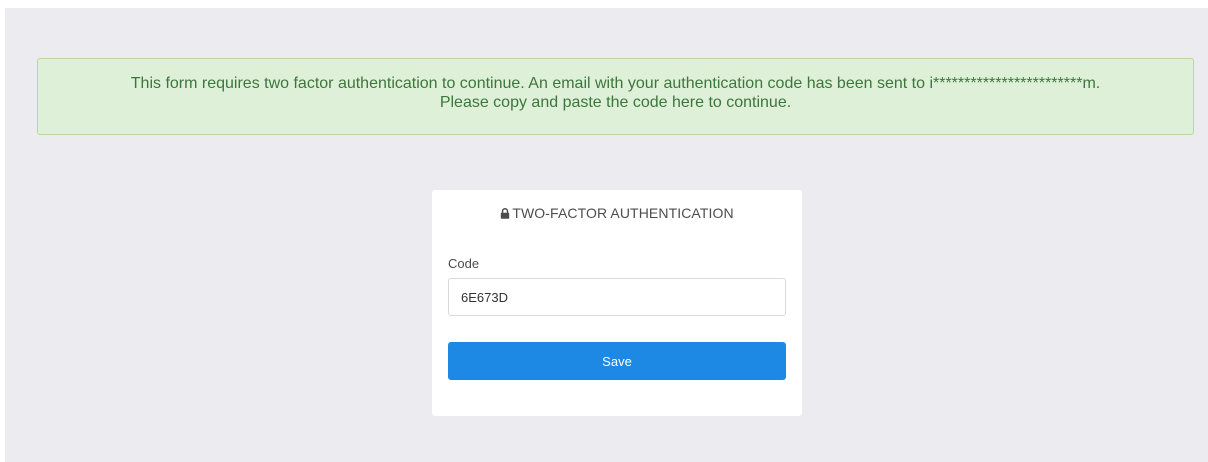 The width and height of the screenshot is (1208, 462). What do you see at coordinates (464, 263) in the screenshot?
I see `code-label: Code` at bounding box center [464, 263].